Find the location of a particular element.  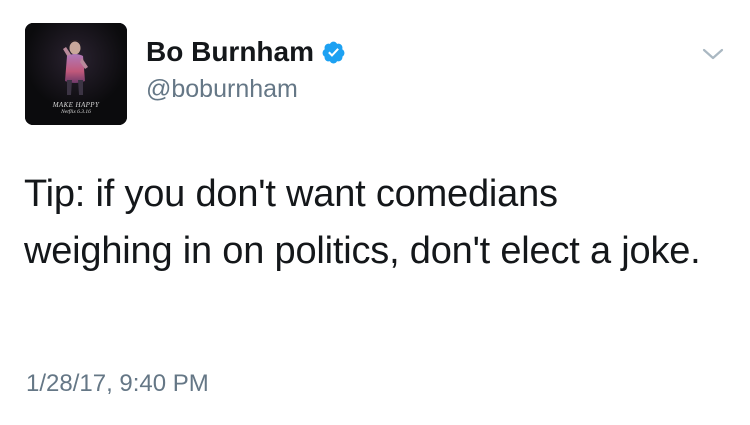

author-handle: @boburnham is located at coordinates (222, 89).